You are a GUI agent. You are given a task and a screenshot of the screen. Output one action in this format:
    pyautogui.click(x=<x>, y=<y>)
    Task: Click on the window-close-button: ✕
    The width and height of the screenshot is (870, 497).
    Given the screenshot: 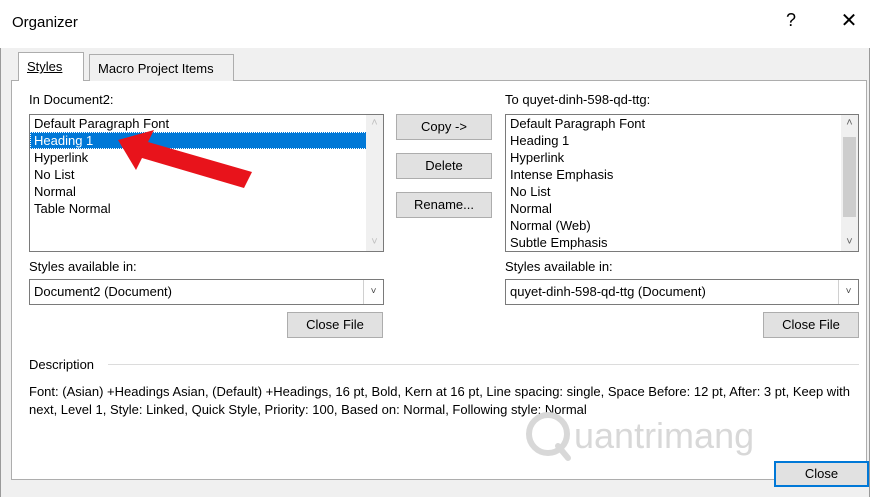 What is the action you would take?
    pyautogui.click(x=849, y=20)
    